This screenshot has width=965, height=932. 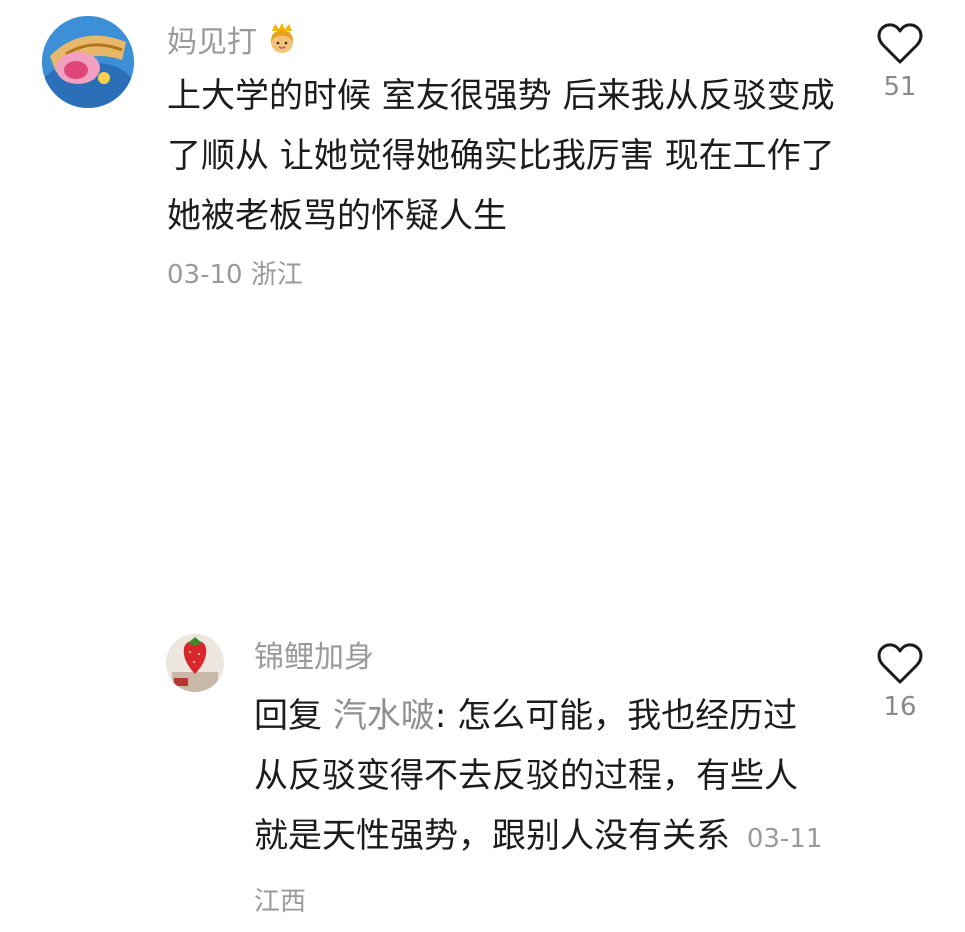 I want to click on like-count: 51, so click(x=900, y=87).